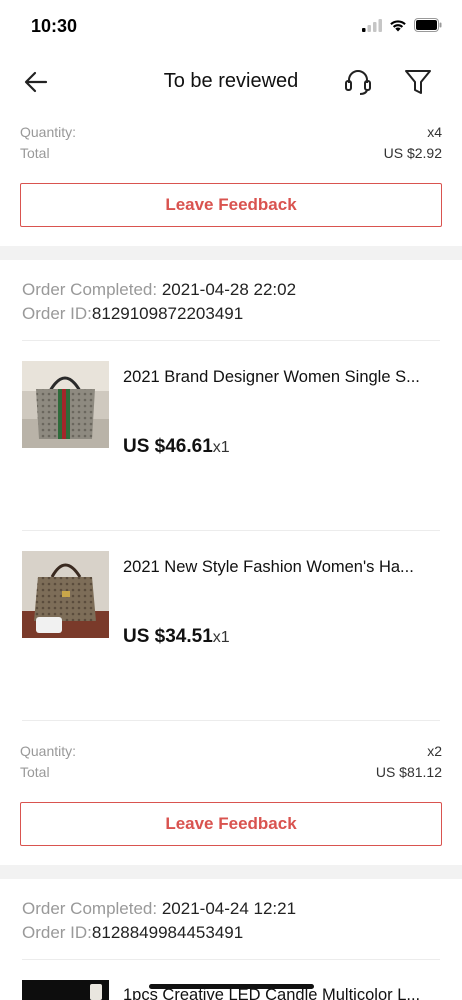 The height and width of the screenshot is (1000, 462). What do you see at coordinates (168, 636) in the screenshot?
I see `product-price: US $34.51` at bounding box center [168, 636].